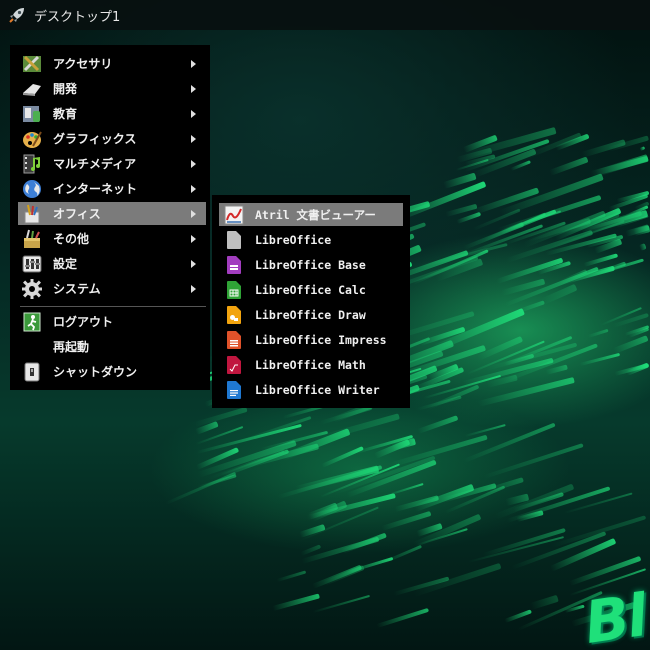 Image resolution: width=650 pixels, height=650 pixels. Describe the element at coordinates (17, 15) in the screenshot. I see `rocket-icon` at that location.